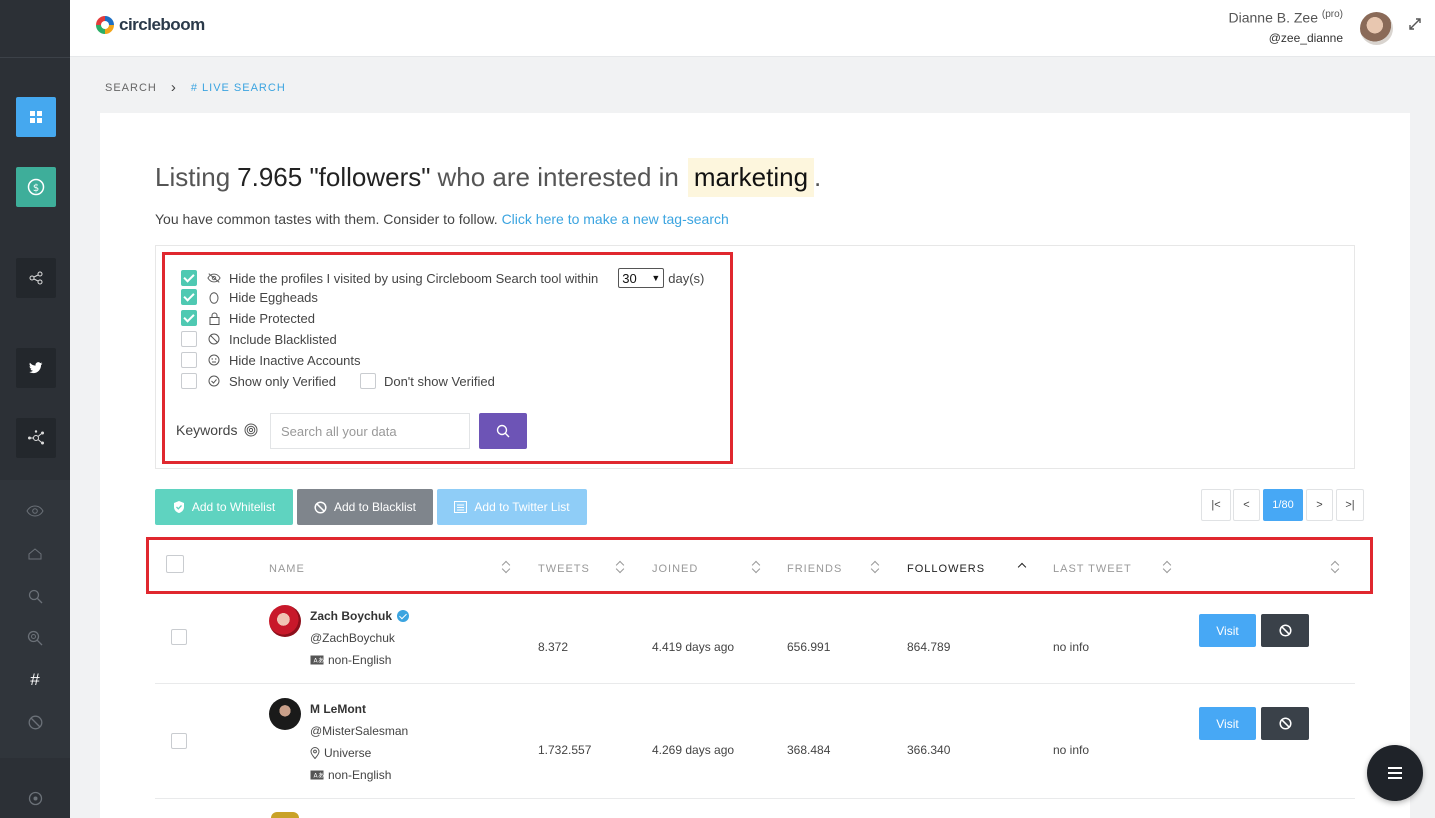 This screenshot has height=818, width=1435. I want to click on col-joined: JOINED, so click(675, 569).